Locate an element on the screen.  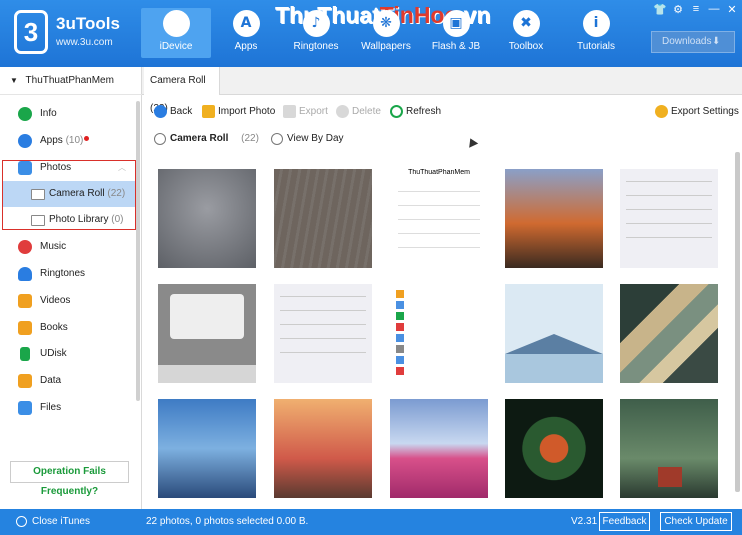
export-button: Export is located at coordinates (305, 112).